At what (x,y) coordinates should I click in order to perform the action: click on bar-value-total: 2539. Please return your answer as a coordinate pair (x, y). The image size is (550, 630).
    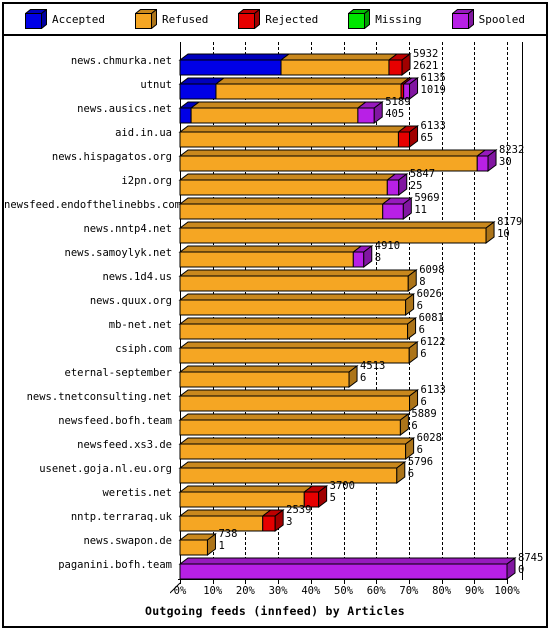
    Looking at the image, I should click on (299, 510).